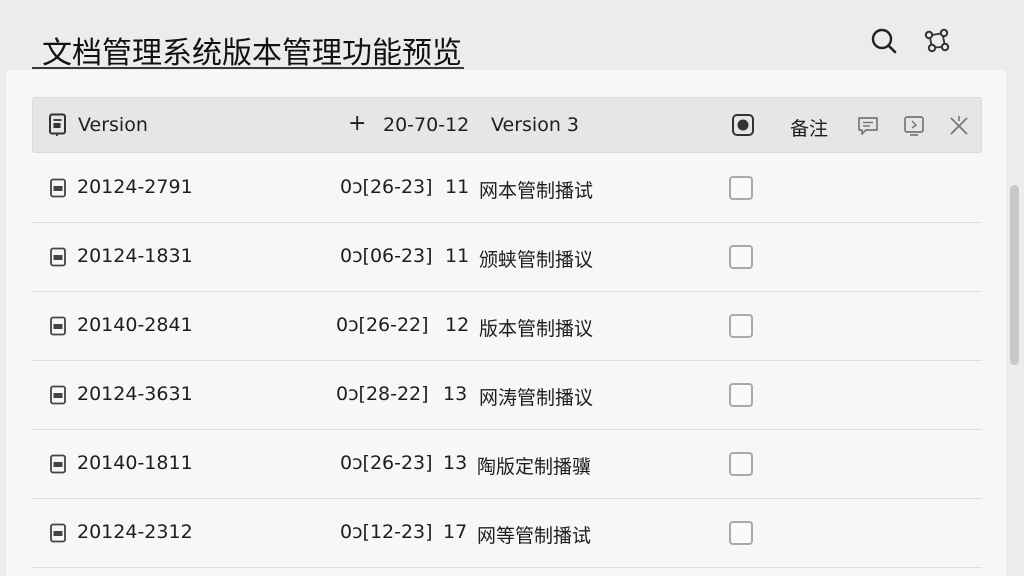 The width and height of the screenshot is (1024, 576). What do you see at coordinates (135, 463) in the screenshot?
I see `version-id: 20140-1811` at bounding box center [135, 463].